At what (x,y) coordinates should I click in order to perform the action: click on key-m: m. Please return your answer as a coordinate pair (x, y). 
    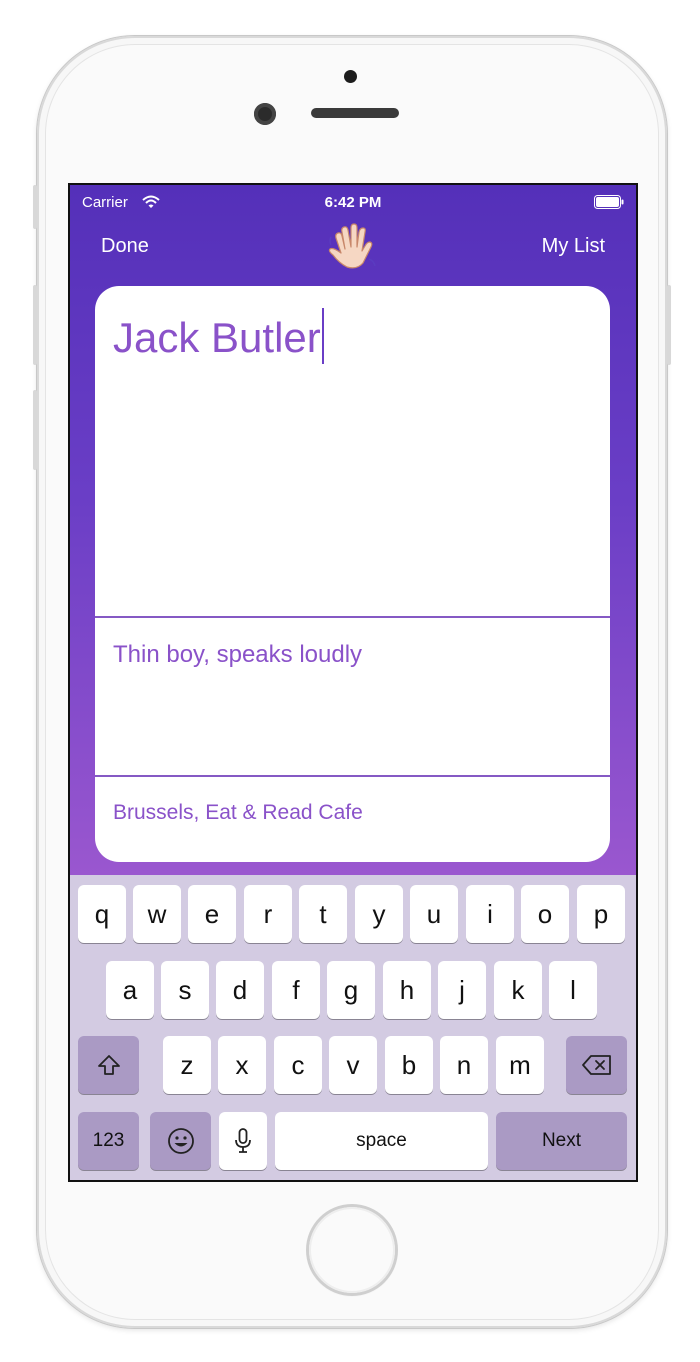
    Looking at the image, I should click on (520, 1065).